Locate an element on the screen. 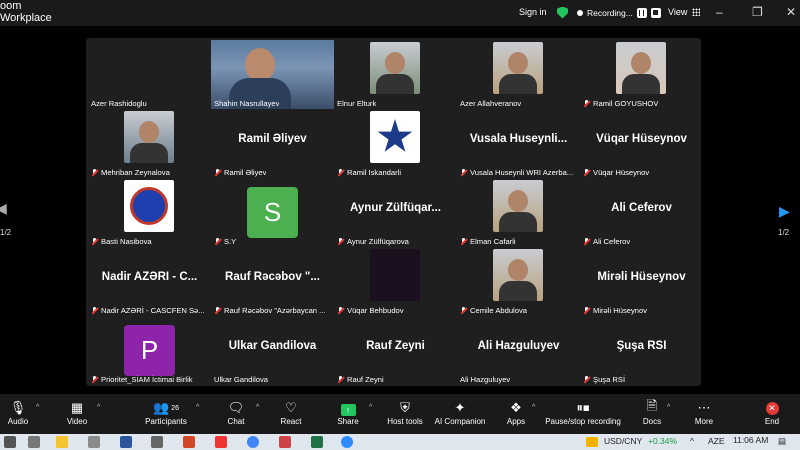 The width and height of the screenshot is (800, 450). participant-tile-shahin-nasrullayev: Shahin Nasrullayev is located at coordinates (272, 74).